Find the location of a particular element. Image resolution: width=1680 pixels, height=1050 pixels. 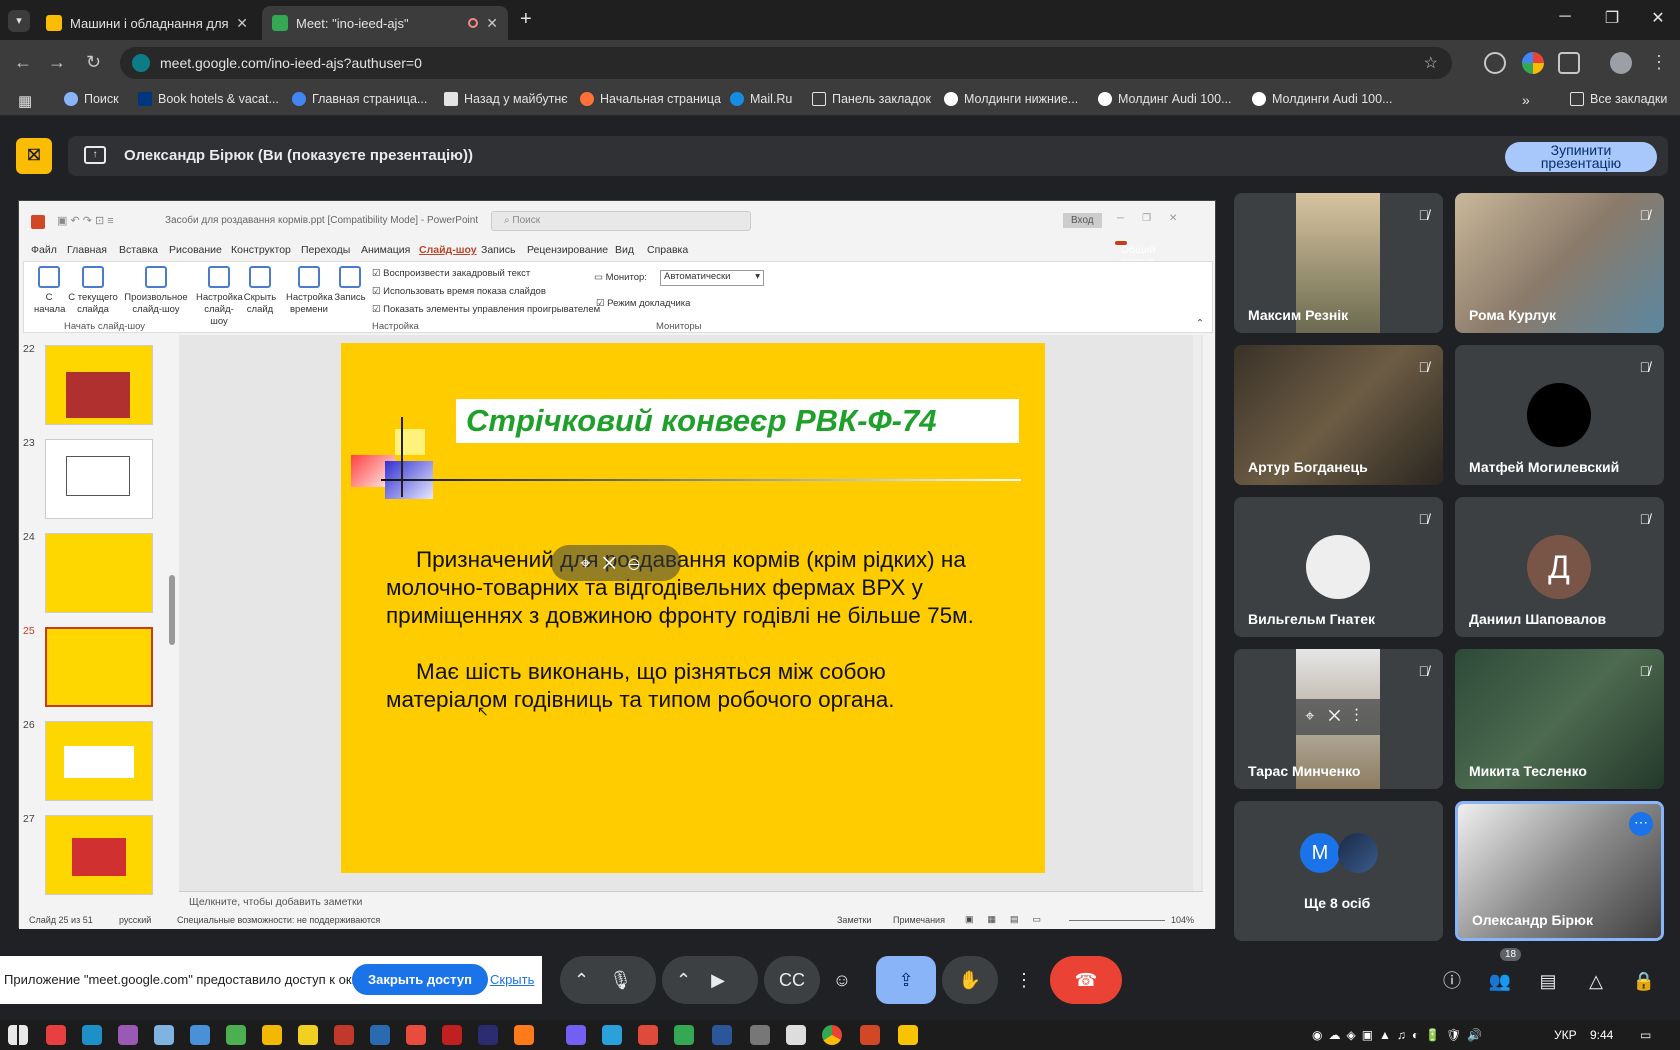

rehearse-button: Настройка времени is located at coordinates (309, 291).